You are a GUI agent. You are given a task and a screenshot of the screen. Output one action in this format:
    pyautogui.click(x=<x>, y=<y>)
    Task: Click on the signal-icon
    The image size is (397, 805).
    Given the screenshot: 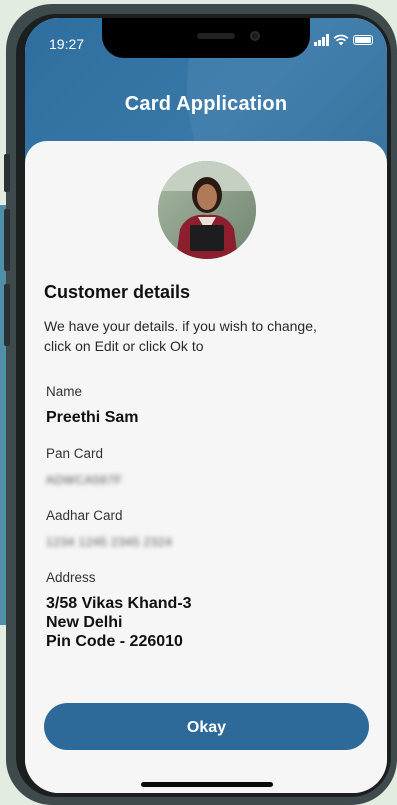 What is the action you would take?
    pyautogui.click(x=321, y=40)
    